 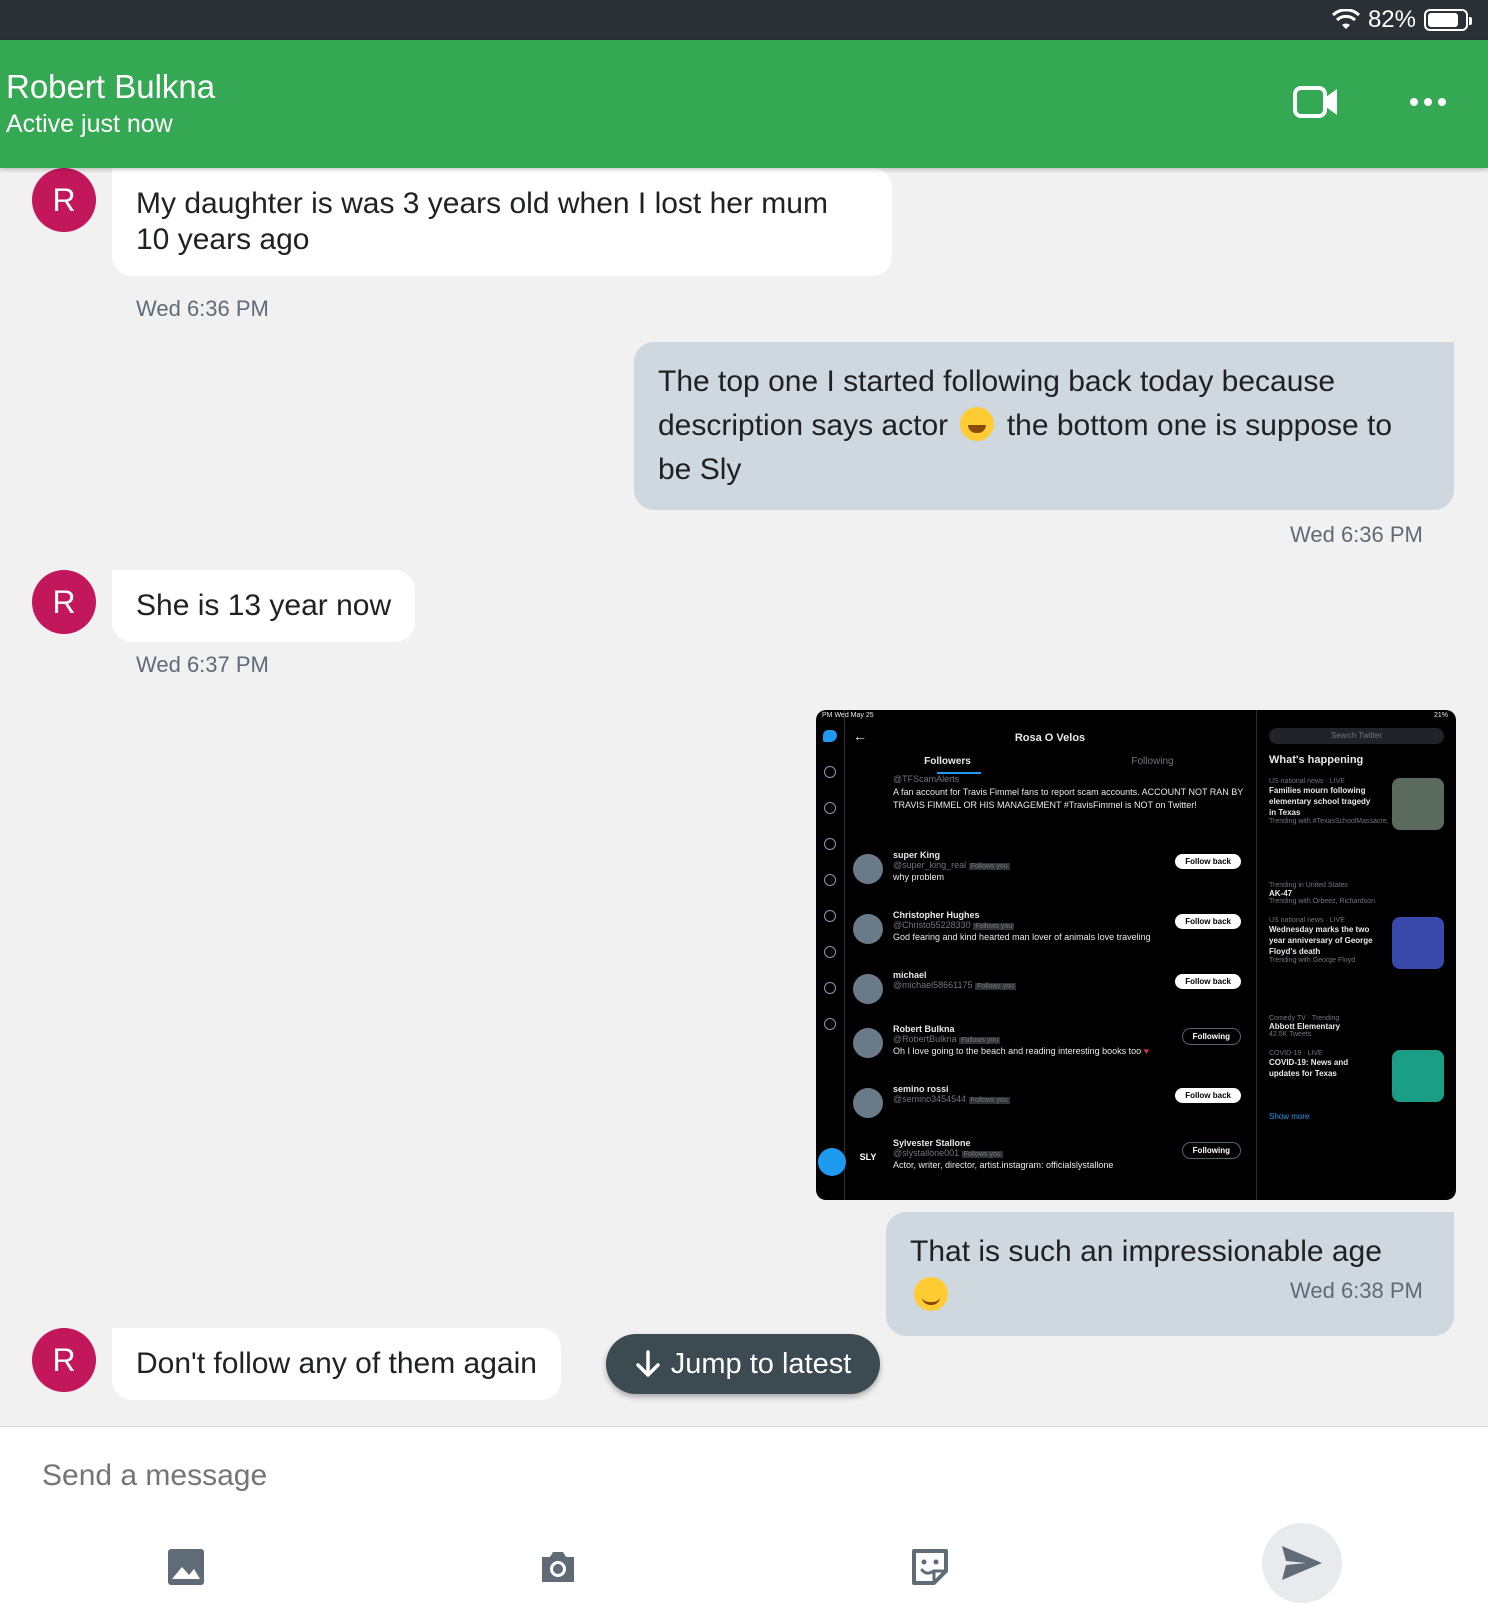 I want to click on twitter-sidebar, so click(x=831, y=955).